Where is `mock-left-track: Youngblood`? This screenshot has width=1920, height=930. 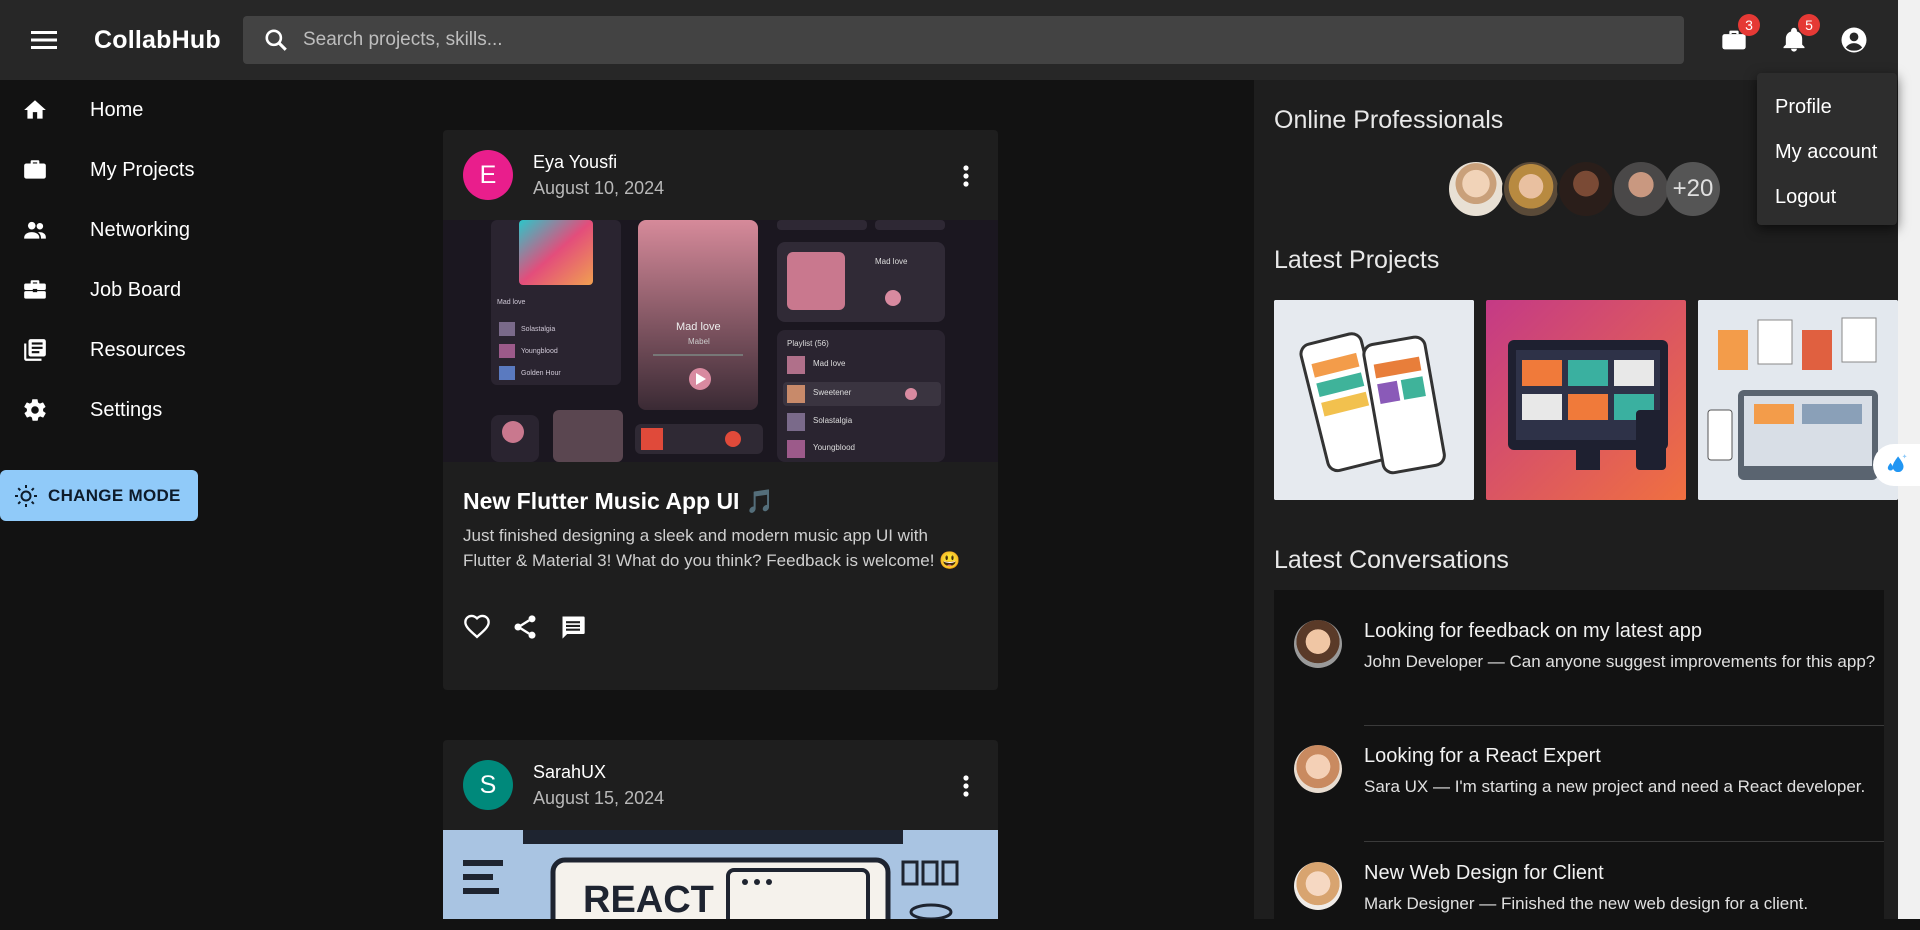
mock-left-track: Youngblood is located at coordinates (539, 351).